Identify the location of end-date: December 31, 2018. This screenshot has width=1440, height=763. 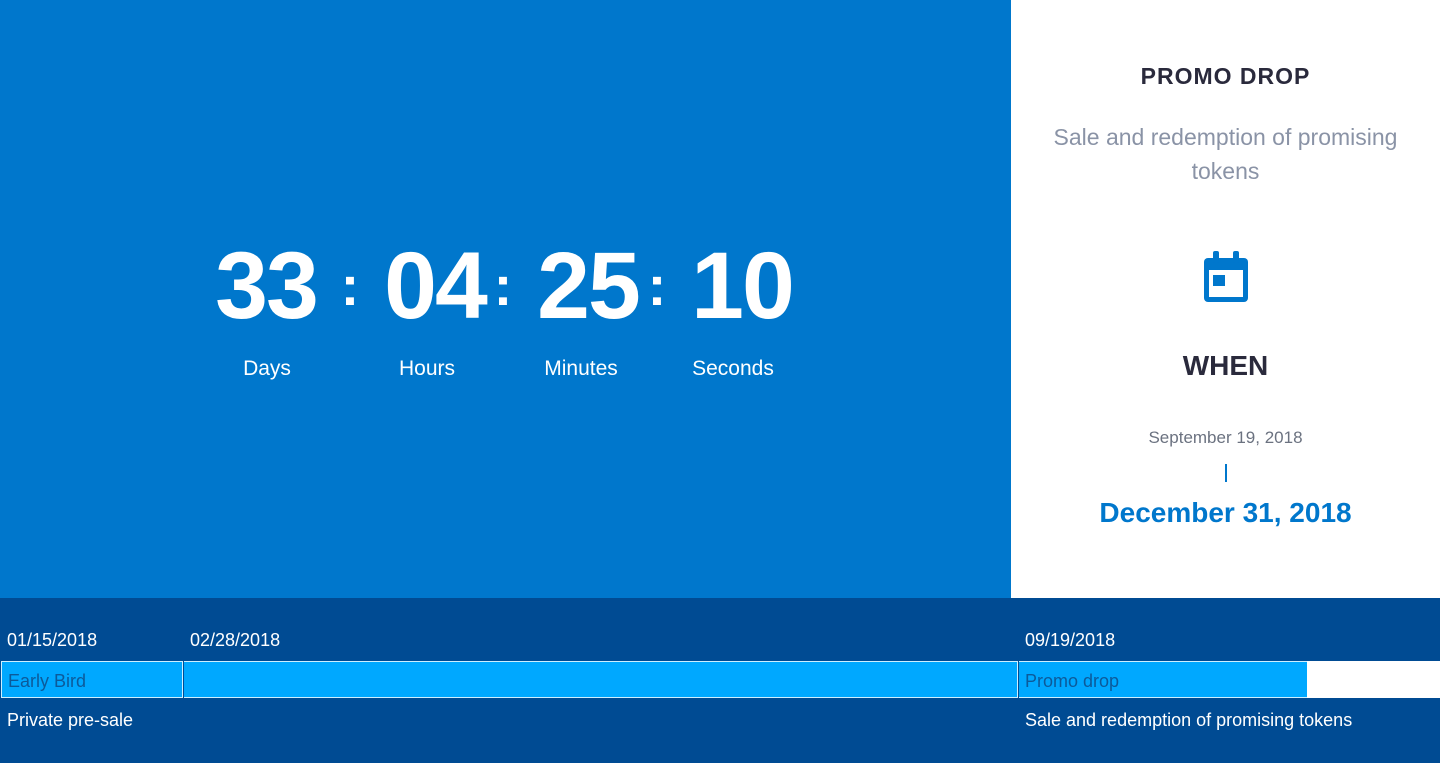
(1225, 512).